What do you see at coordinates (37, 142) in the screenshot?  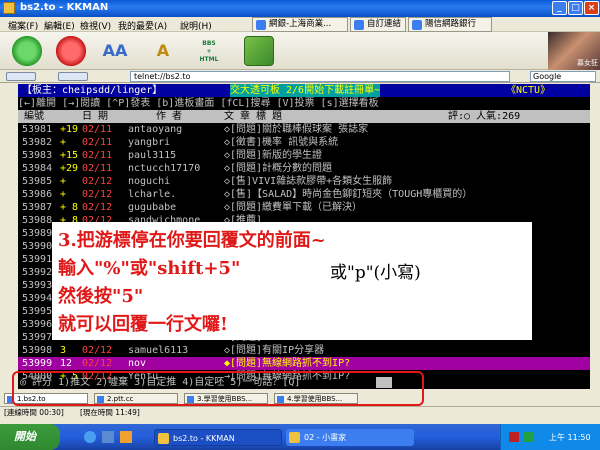 I see `post-number: 53982` at bounding box center [37, 142].